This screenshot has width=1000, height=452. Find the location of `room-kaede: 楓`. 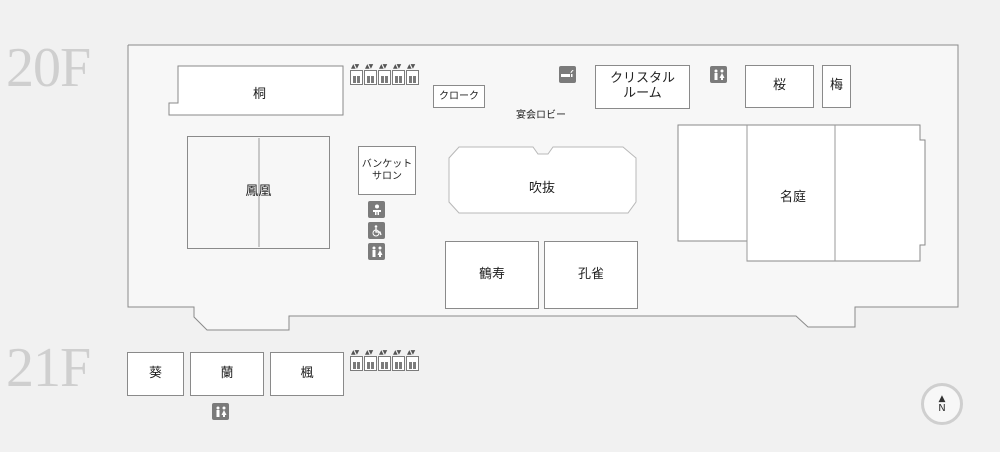

room-kaede: 楓 is located at coordinates (307, 374).